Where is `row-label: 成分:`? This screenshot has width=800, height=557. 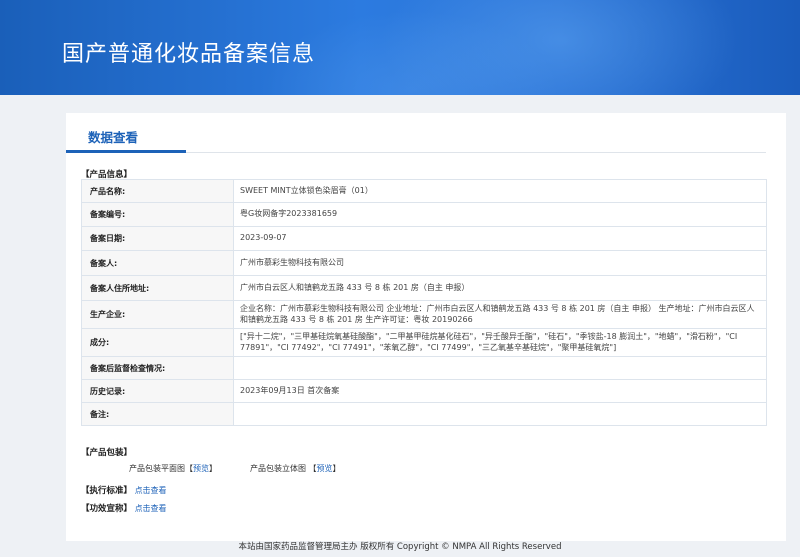 row-label: 成分: is located at coordinates (157, 342).